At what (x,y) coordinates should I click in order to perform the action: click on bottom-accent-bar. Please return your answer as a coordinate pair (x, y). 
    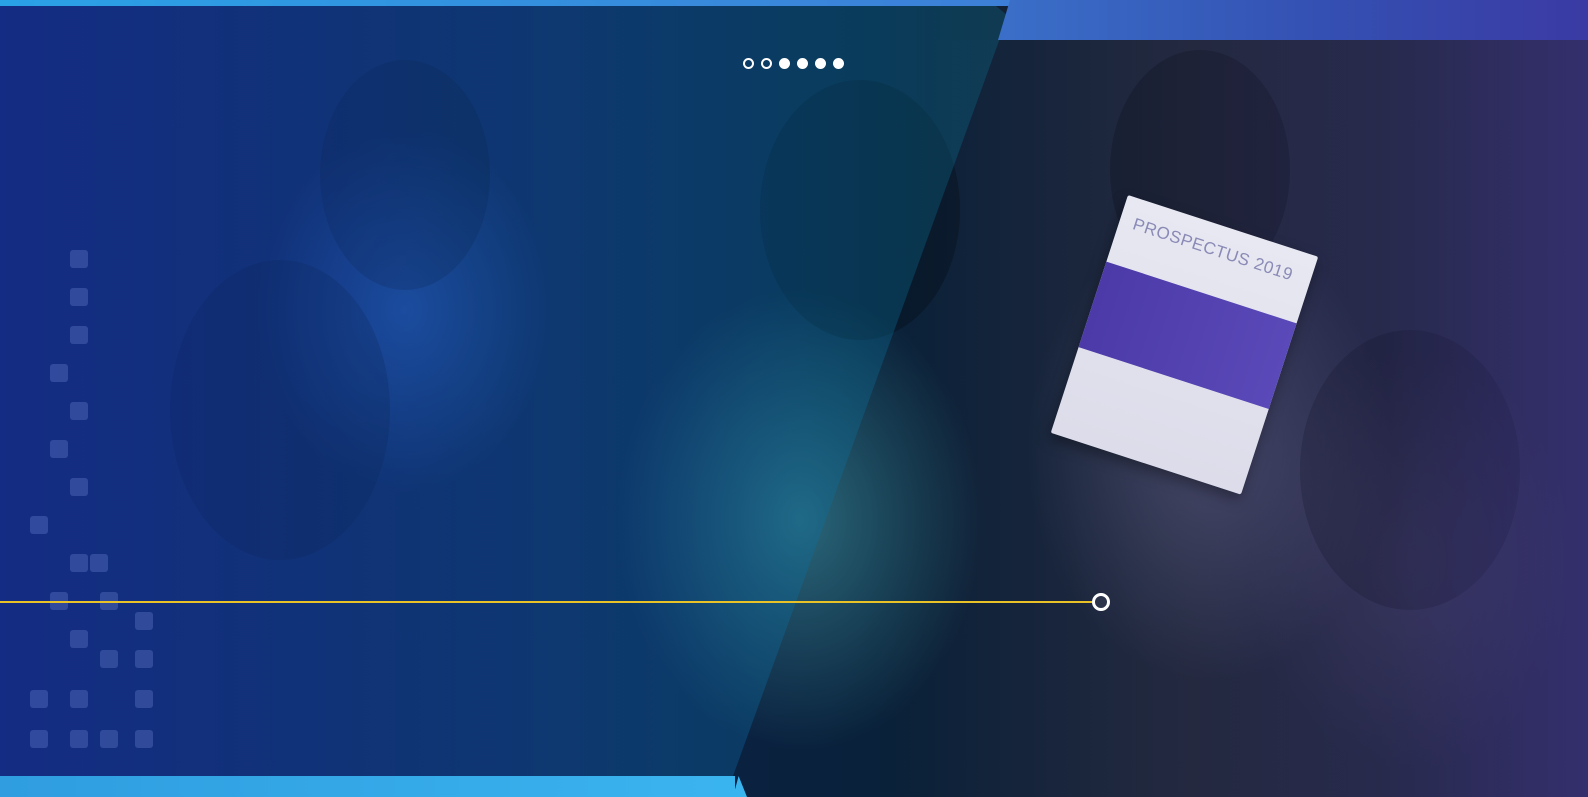
    Looking at the image, I should click on (367, 786).